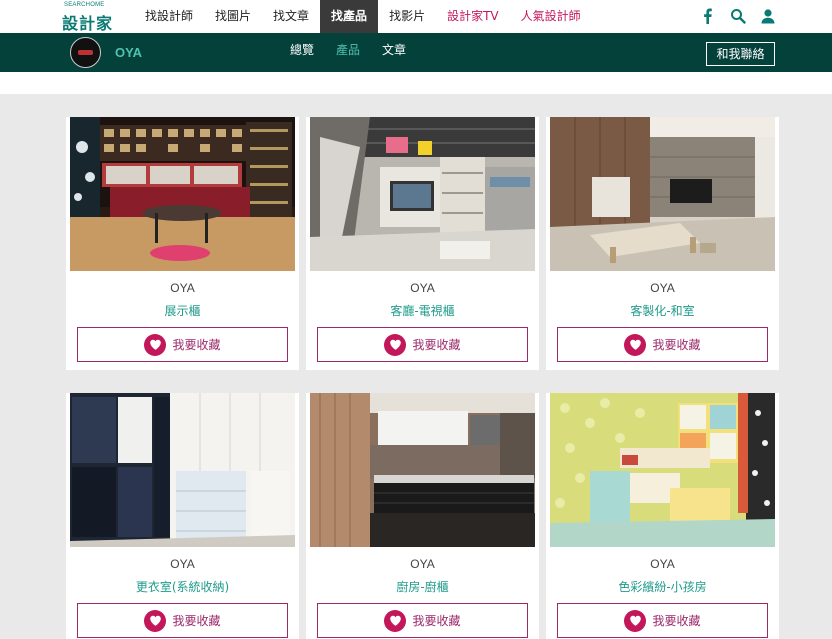  I want to click on product-category: 客廳-電視櫃, so click(422, 310).